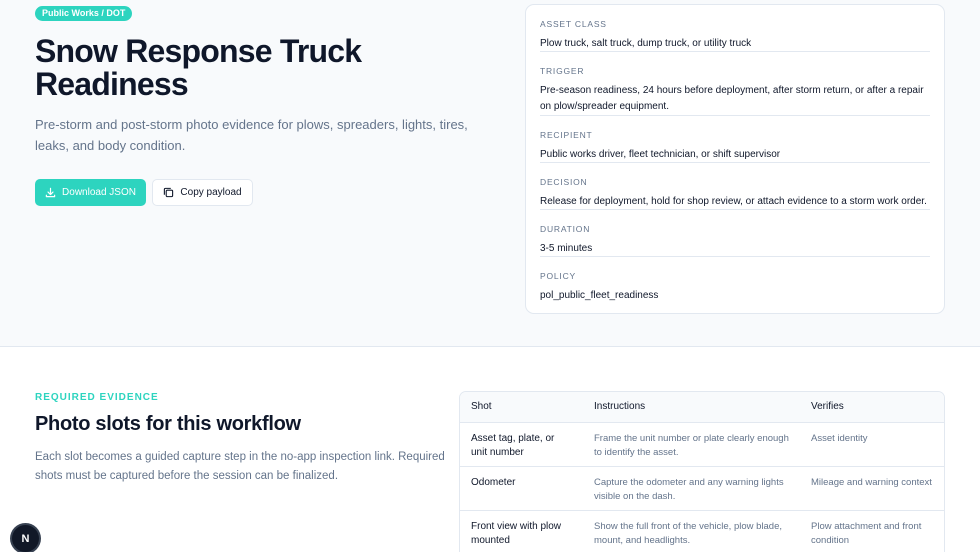 Image resolution: width=980 pixels, height=552 pixels. I want to click on section-title: Photo slots for this workflow, so click(168, 424).